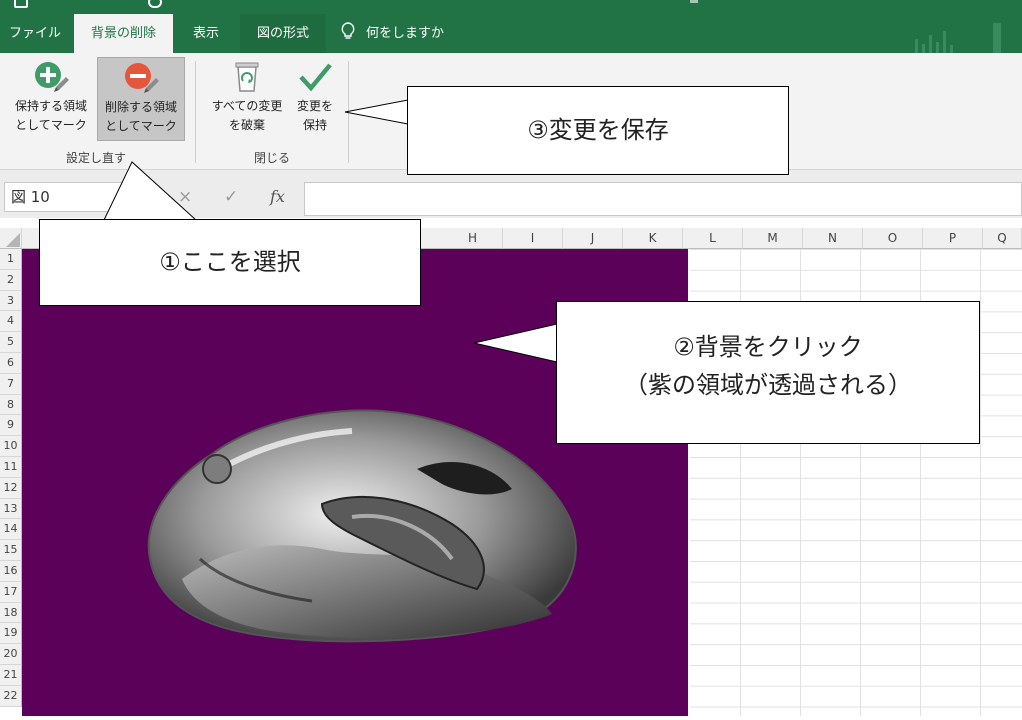 The width and height of the screenshot is (1022, 720). Describe the element at coordinates (768, 385) in the screenshot. I see `callout-two-text-2: （紫の領域が透過される）` at that location.